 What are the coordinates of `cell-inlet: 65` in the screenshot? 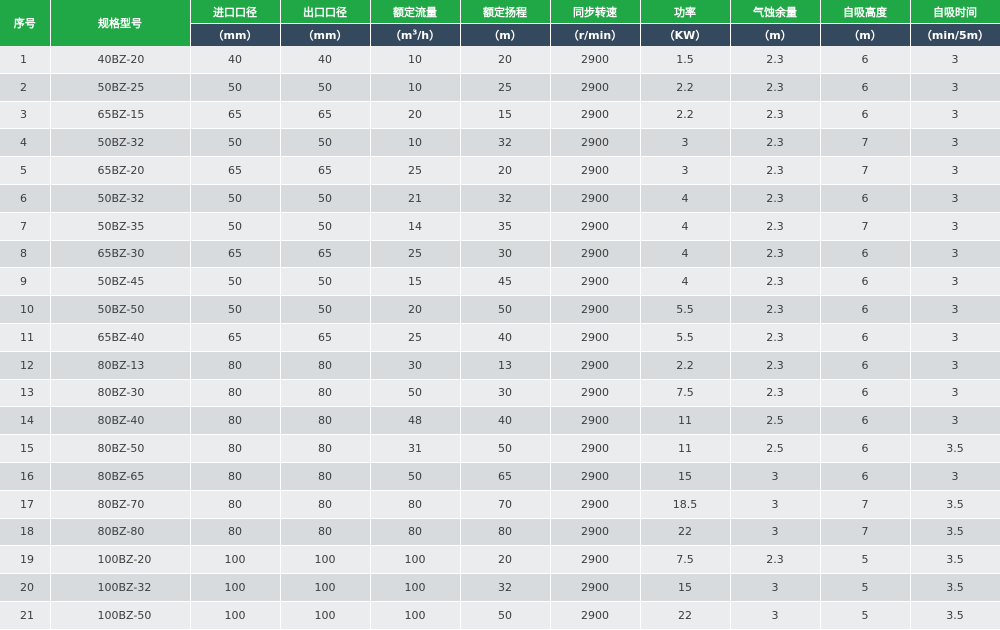 It's located at (235, 170).